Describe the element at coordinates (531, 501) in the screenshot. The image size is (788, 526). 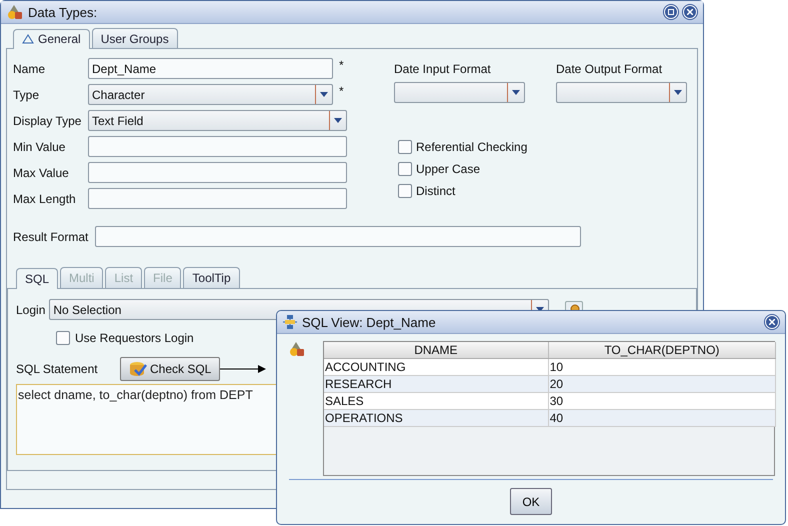
I see `ok-button: OK` at that location.